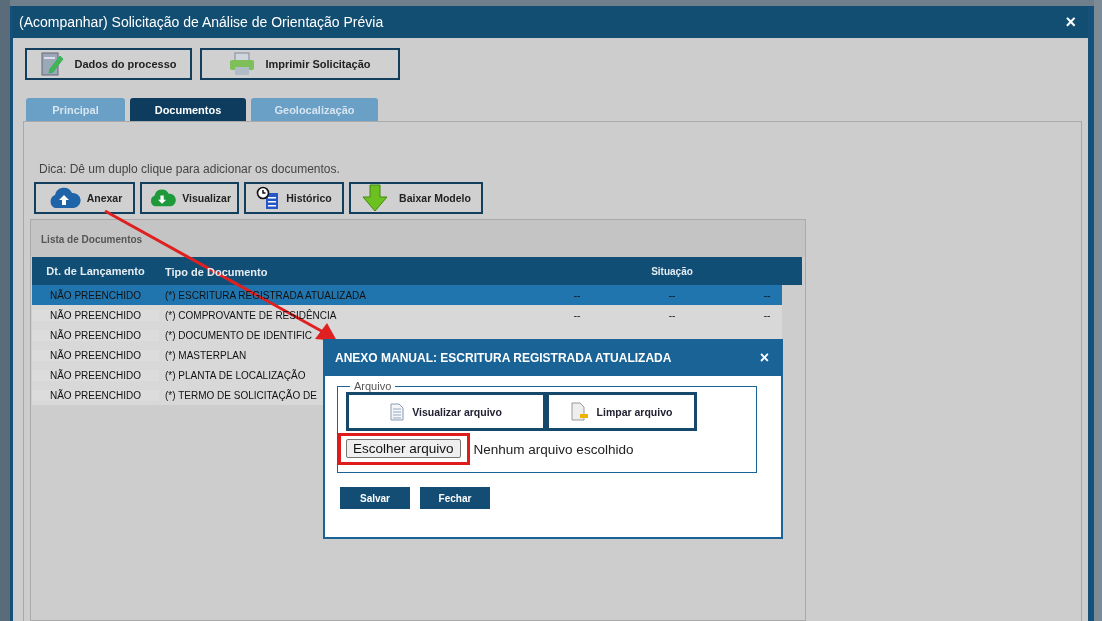 The width and height of the screenshot is (1102, 621). Describe the element at coordinates (188, 109) in the screenshot. I see `tab: Documentos` at that location.